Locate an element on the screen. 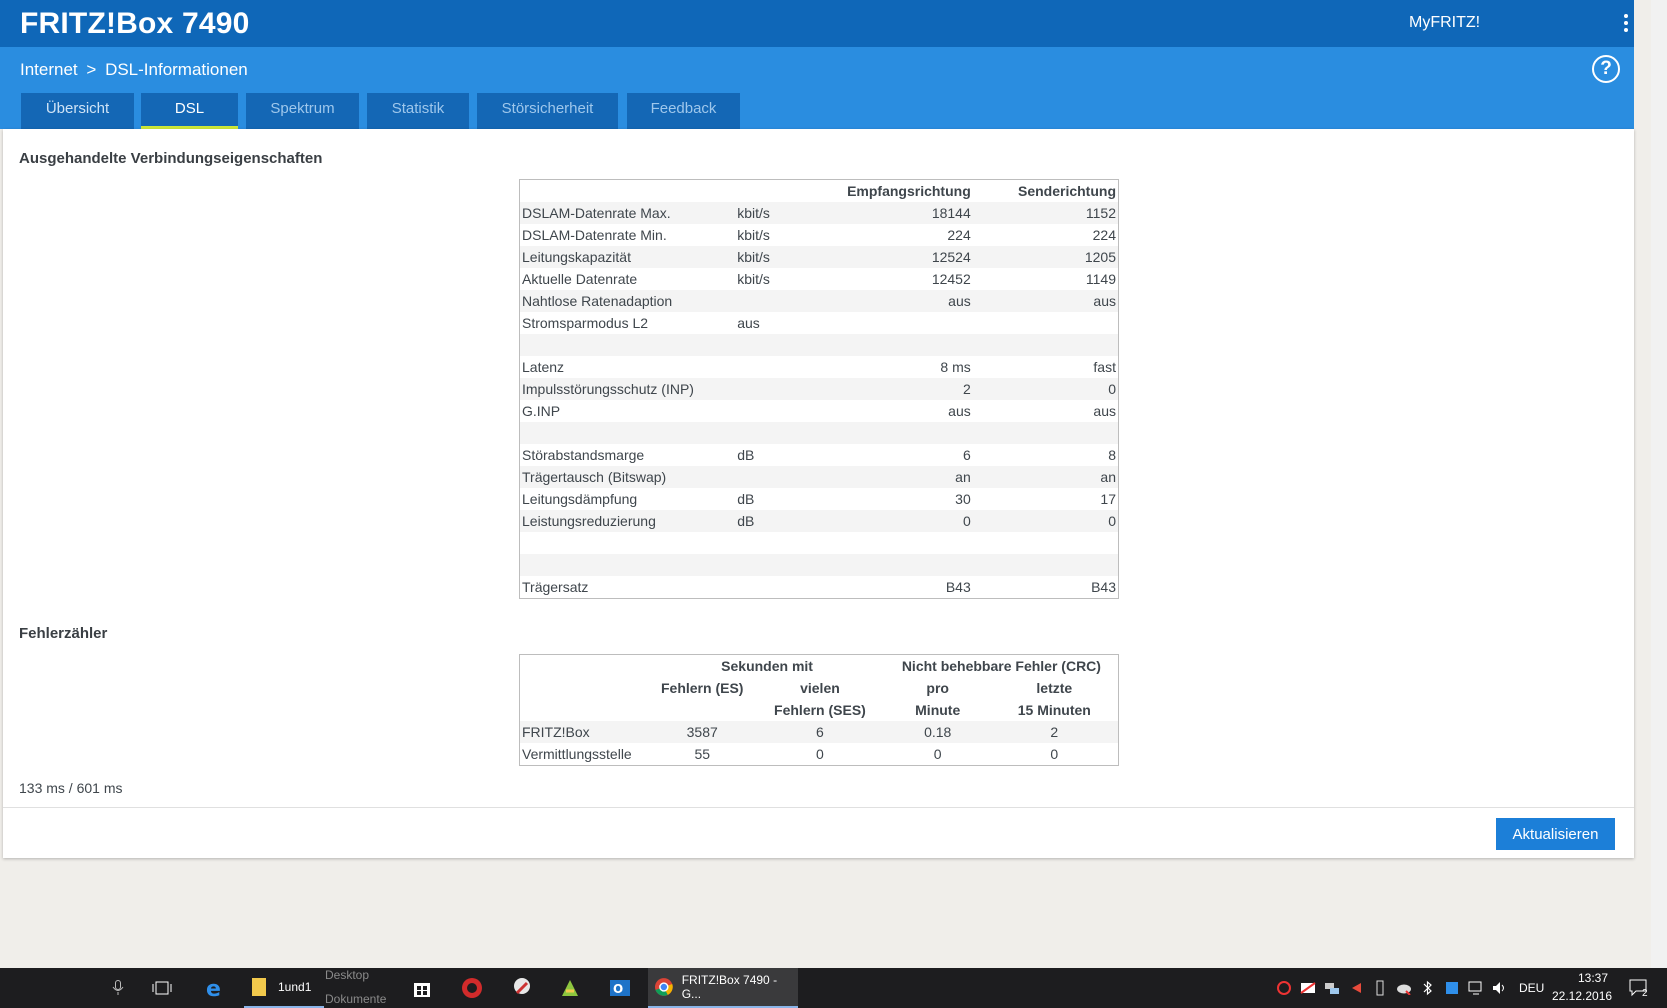  clock-date: 22.12.2016 is located at coordinates (1582, 996).